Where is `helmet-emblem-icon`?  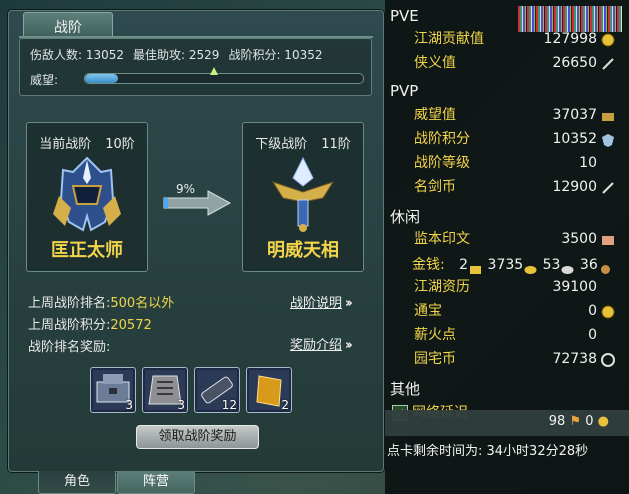 helmet-emblem-icon is located at coordinates (87, 194).